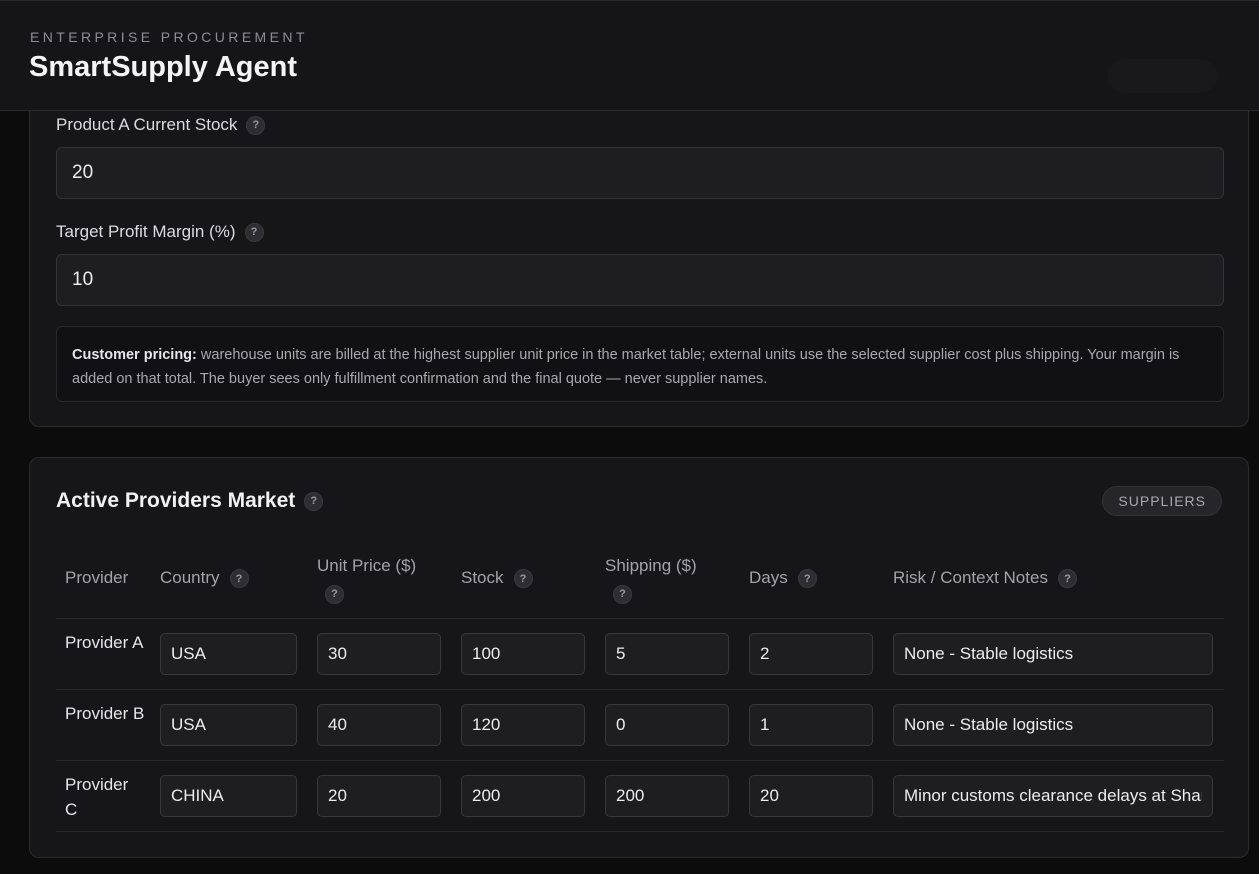 The image size is (1259, 874). I want to click on column-header-country-text: Country, so click(190, 577).